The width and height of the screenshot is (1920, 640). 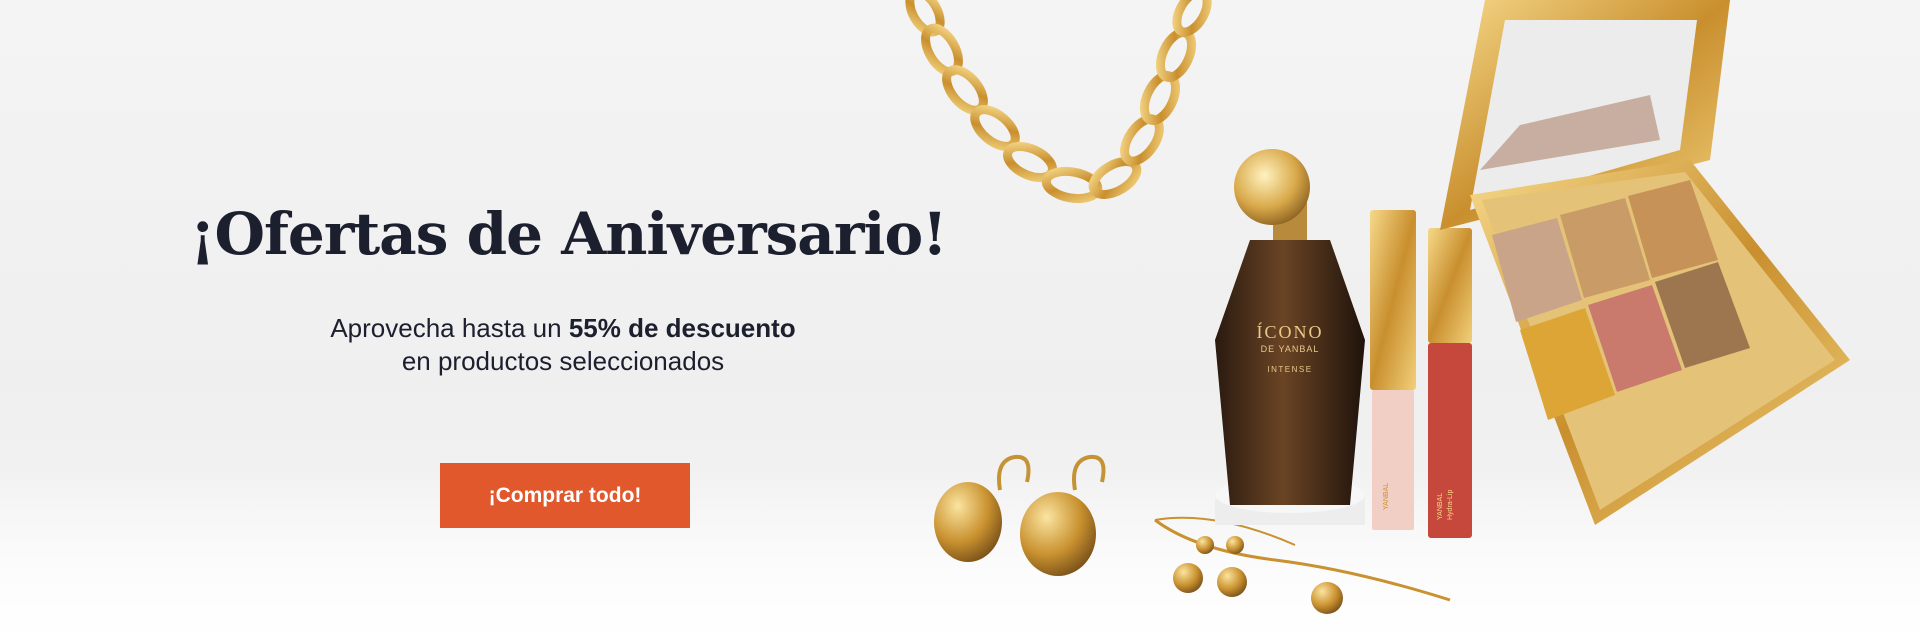 What do you see at coordinates (1289, 369) in the screenshot?
I see `perfume-variant-label: INTENSE` at bounding box center [1289, 369].